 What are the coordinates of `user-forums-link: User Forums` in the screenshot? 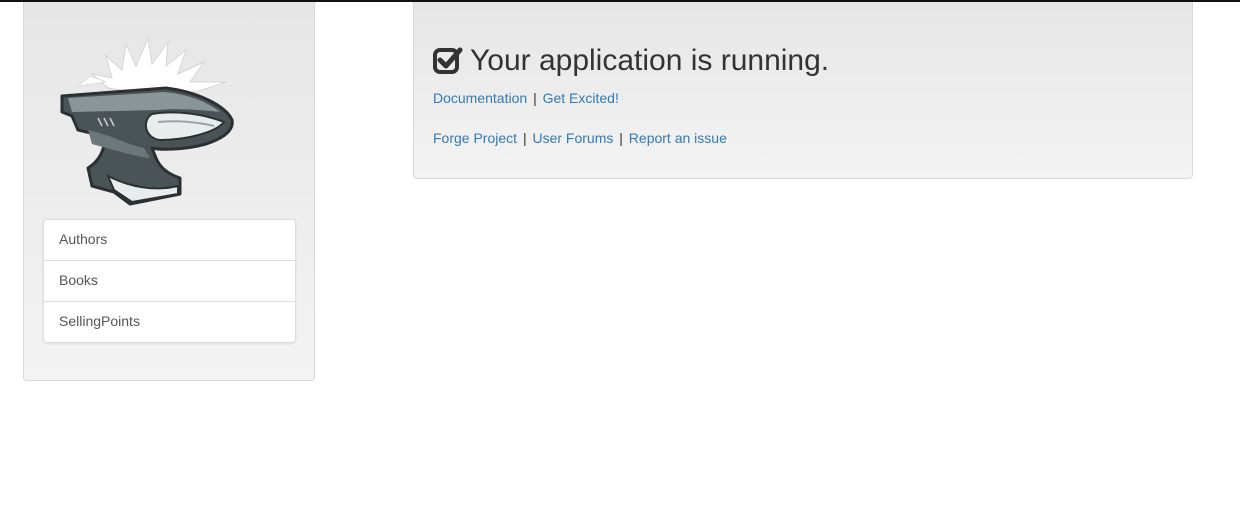 It's located at (572, 138).